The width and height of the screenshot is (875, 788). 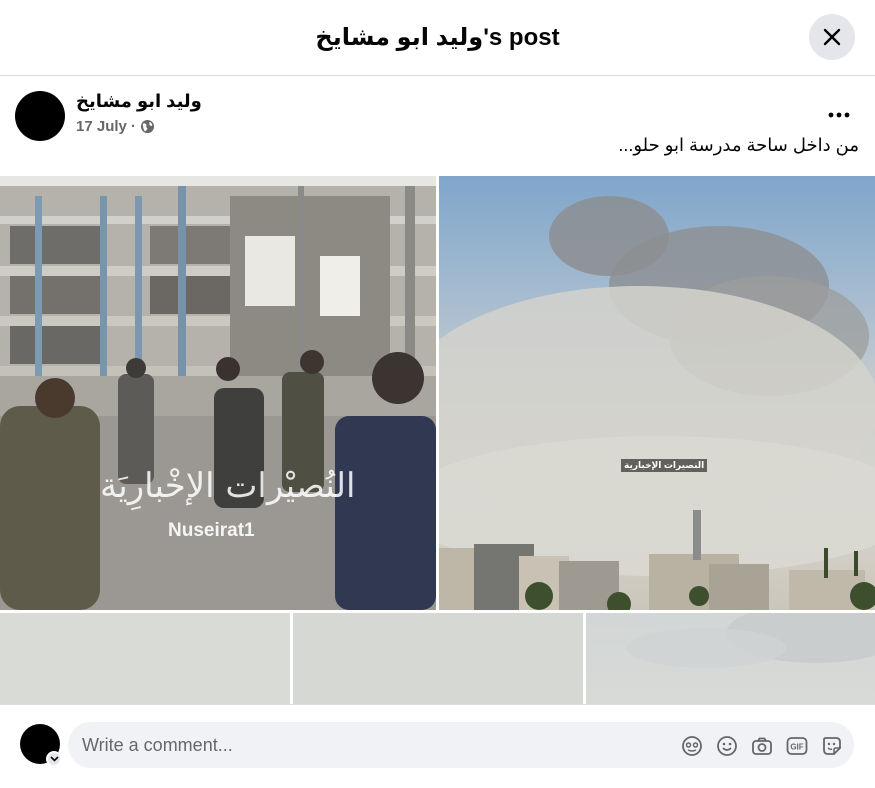 I want to click on gif-icon: GIF, so click(x=796, y=745).